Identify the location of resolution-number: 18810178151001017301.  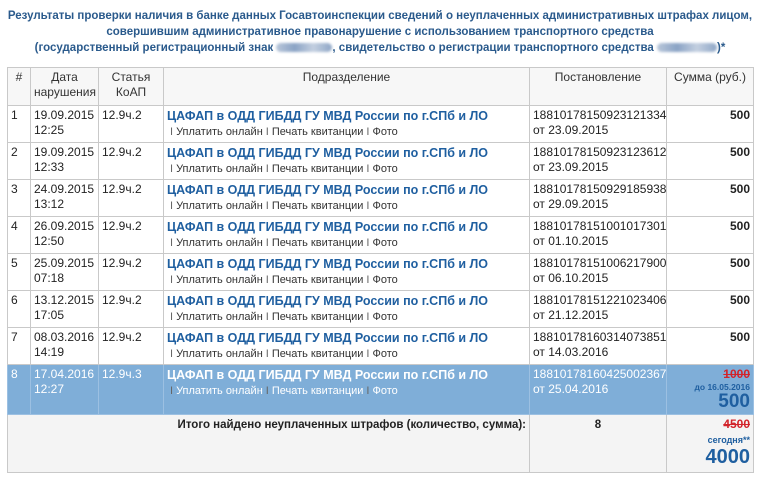
(600, 226).